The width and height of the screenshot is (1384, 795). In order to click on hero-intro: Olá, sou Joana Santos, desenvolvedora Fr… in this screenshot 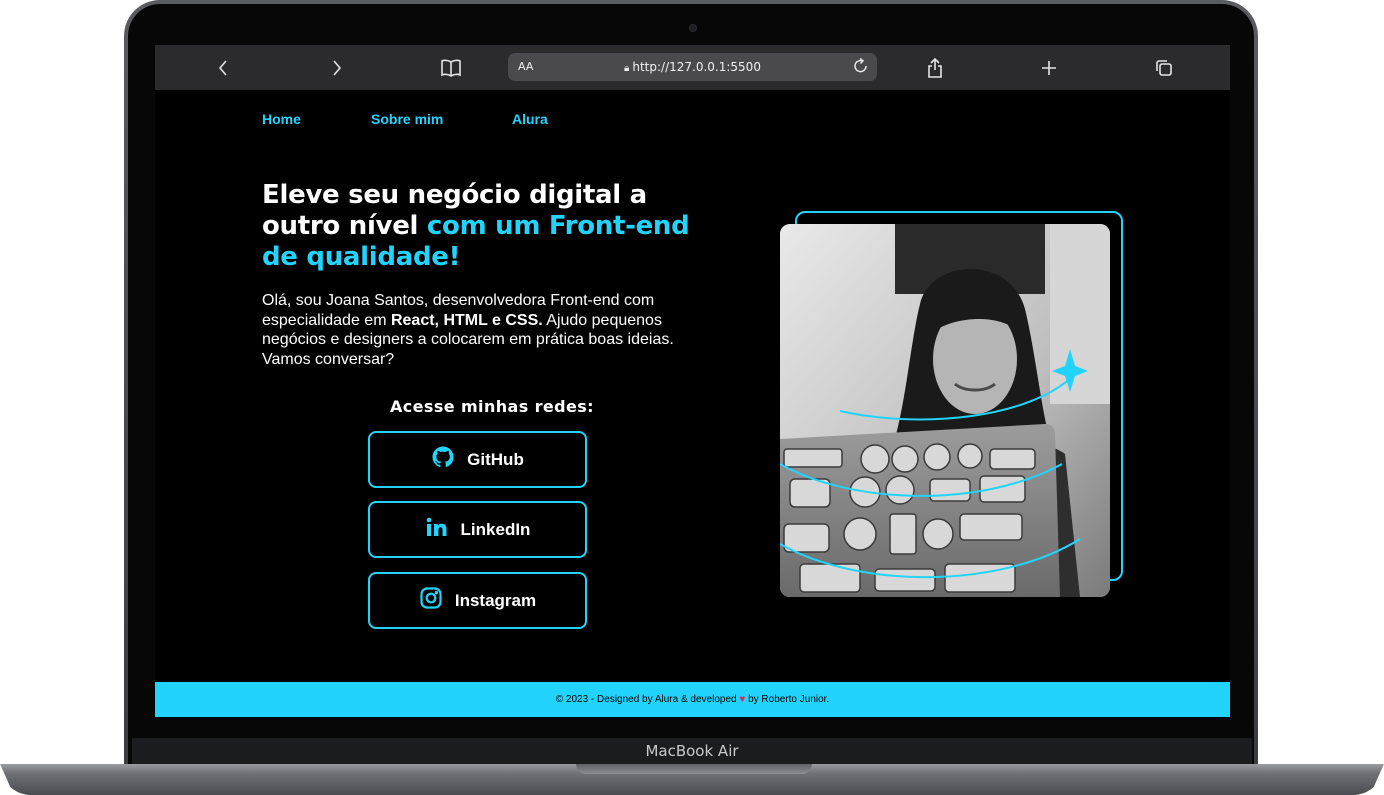, I will do `click(482, 330)`.